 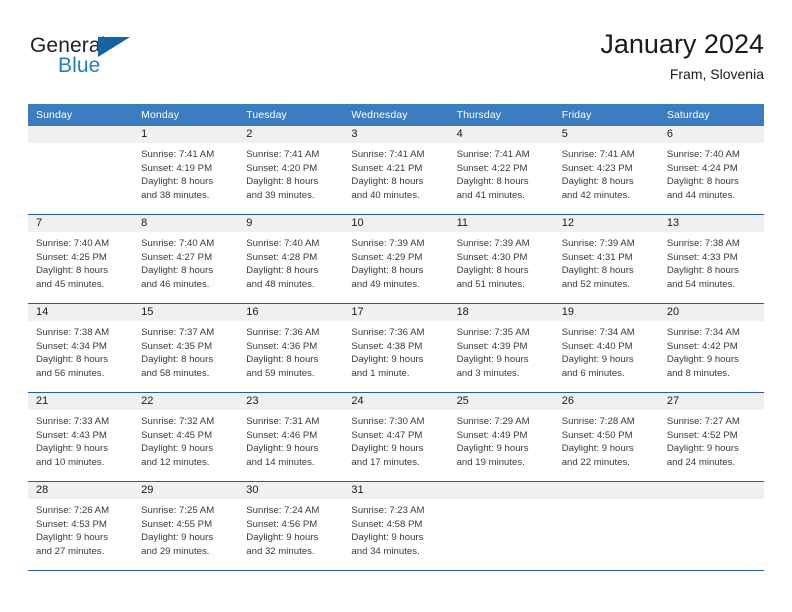 I want to click on day-number: 13, so click(x=711, y=223).